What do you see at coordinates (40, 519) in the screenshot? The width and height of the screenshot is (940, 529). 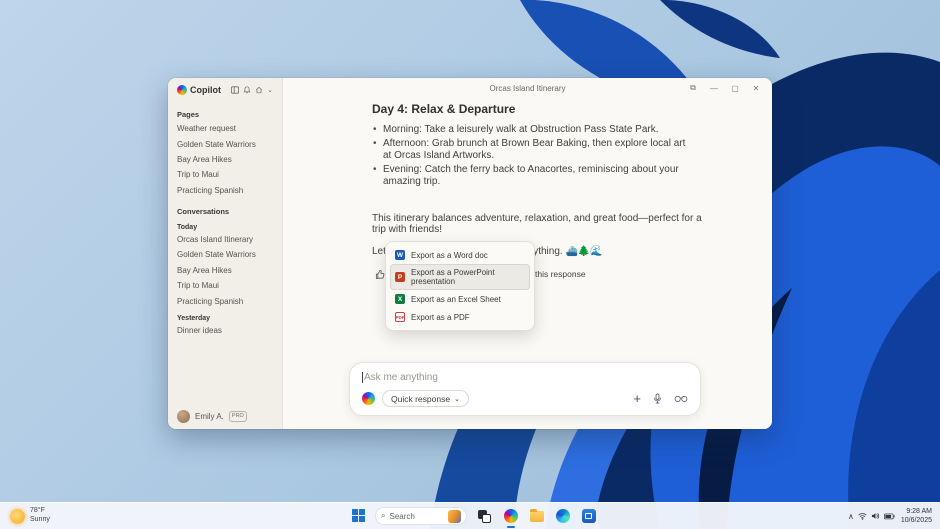 I see `weather-condition: Sunny` at bounding box center [40, 519].